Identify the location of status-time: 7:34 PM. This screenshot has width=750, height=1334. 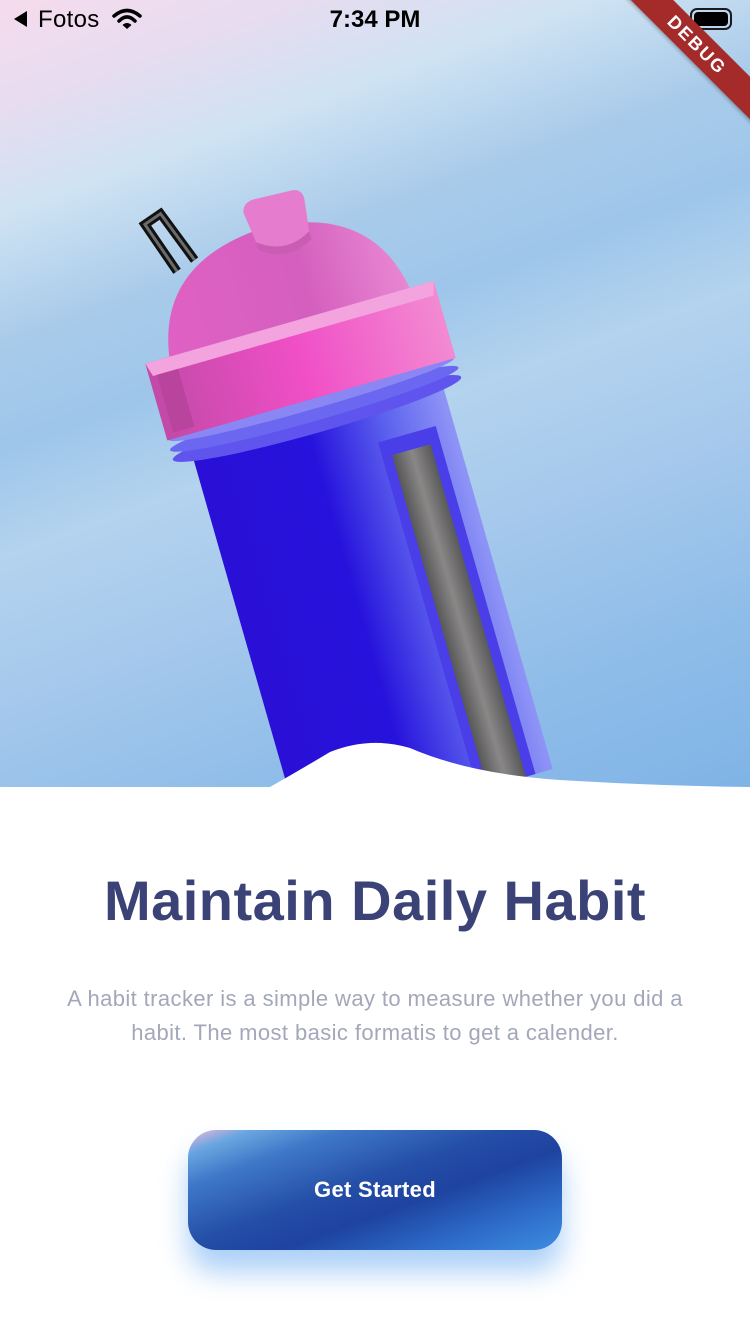
(375, 19).